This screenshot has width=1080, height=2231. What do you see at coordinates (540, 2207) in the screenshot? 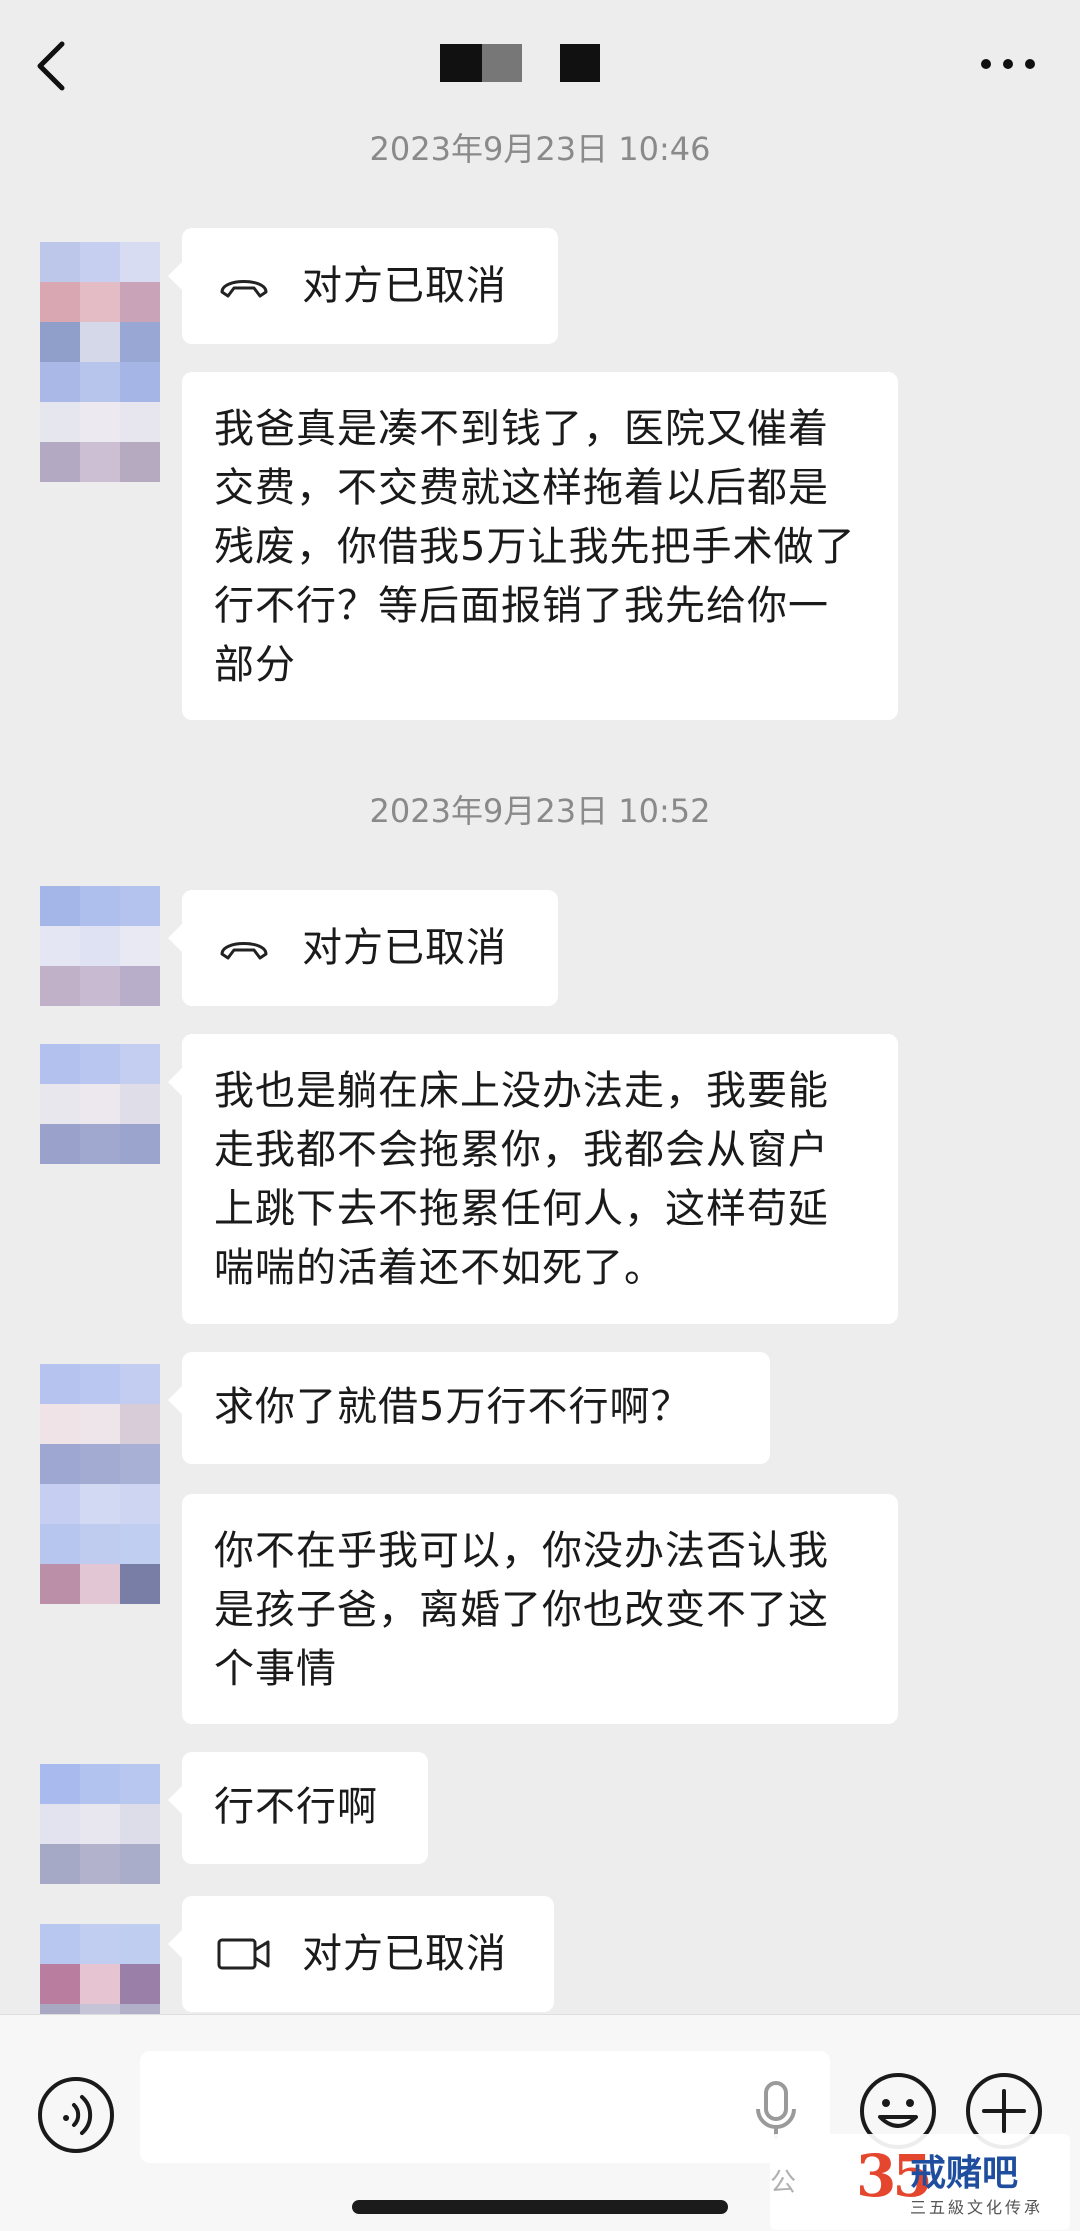
I see `home-indicator` at bounding box center [540, 2207].